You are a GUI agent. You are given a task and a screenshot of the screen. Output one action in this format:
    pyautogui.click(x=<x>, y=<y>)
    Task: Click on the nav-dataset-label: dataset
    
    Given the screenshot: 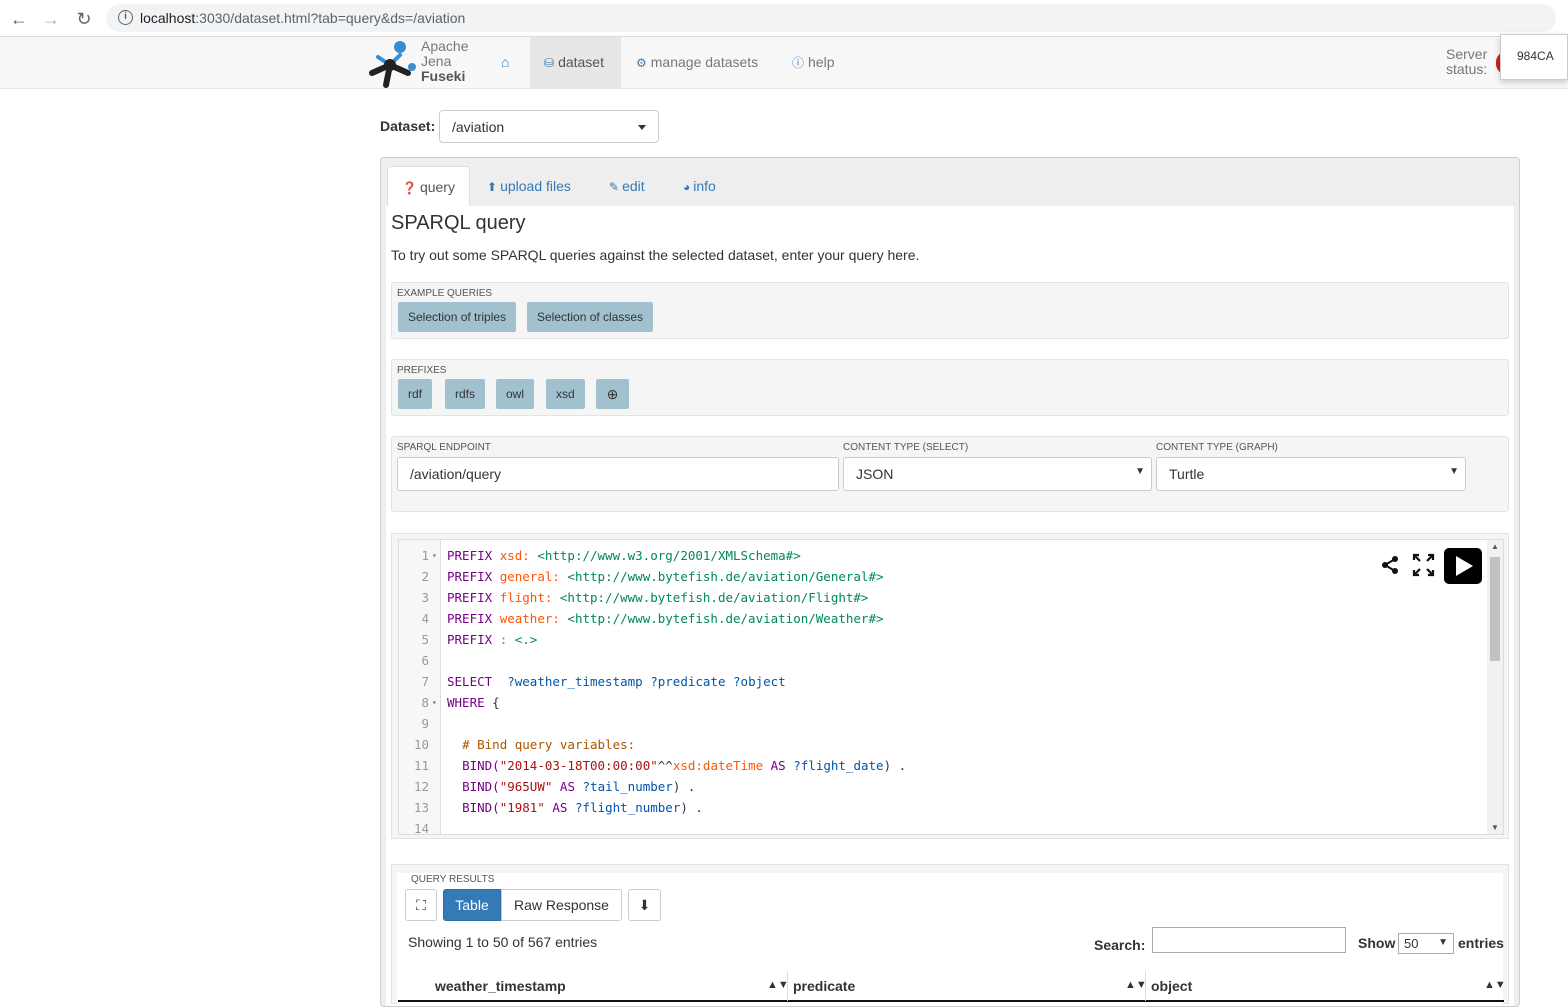 What is the action you would take?
    pyautogui.click(x=581, y=62)
    